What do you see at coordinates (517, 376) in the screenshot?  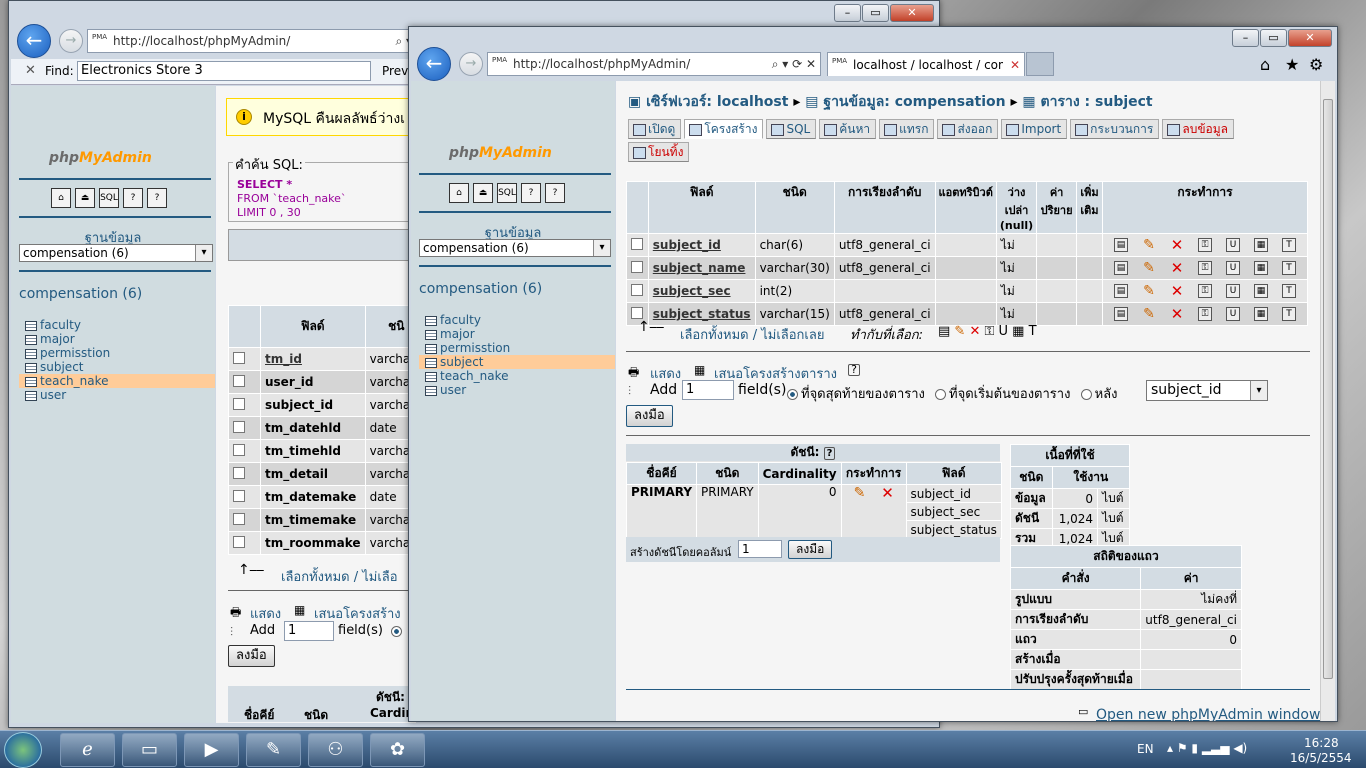 I see `nav-table-item: teach_nake` at bounding box center [517, 376].